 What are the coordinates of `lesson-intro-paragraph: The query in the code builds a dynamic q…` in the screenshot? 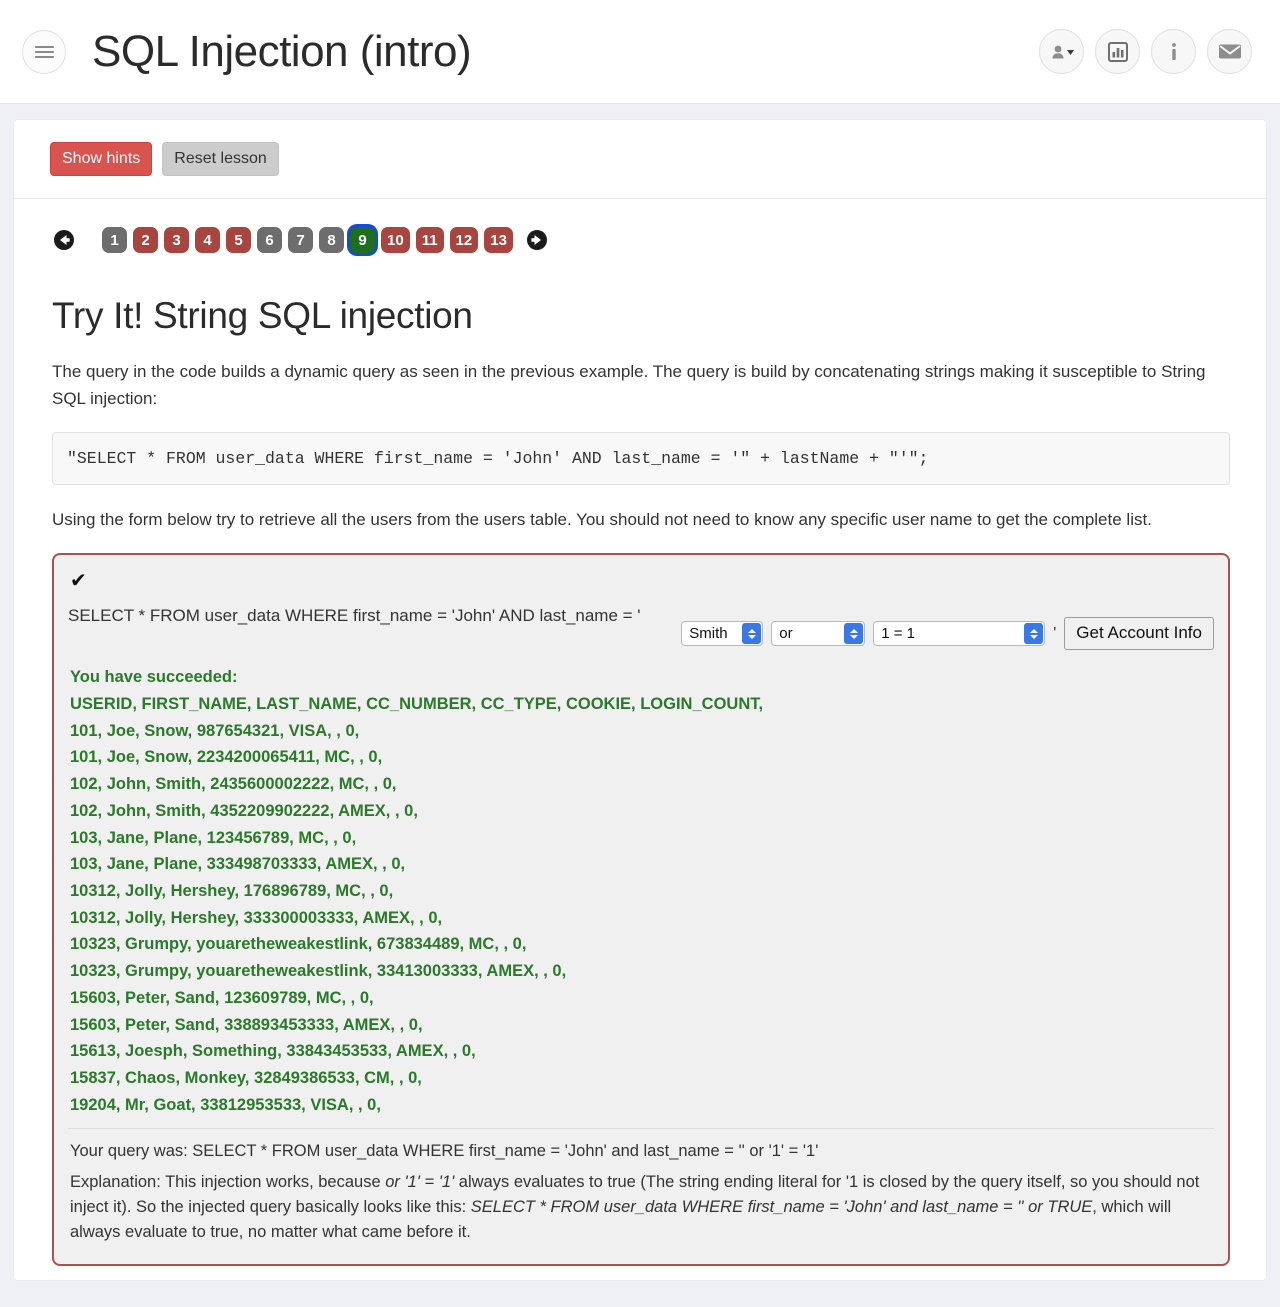 It's located at (629, 385).